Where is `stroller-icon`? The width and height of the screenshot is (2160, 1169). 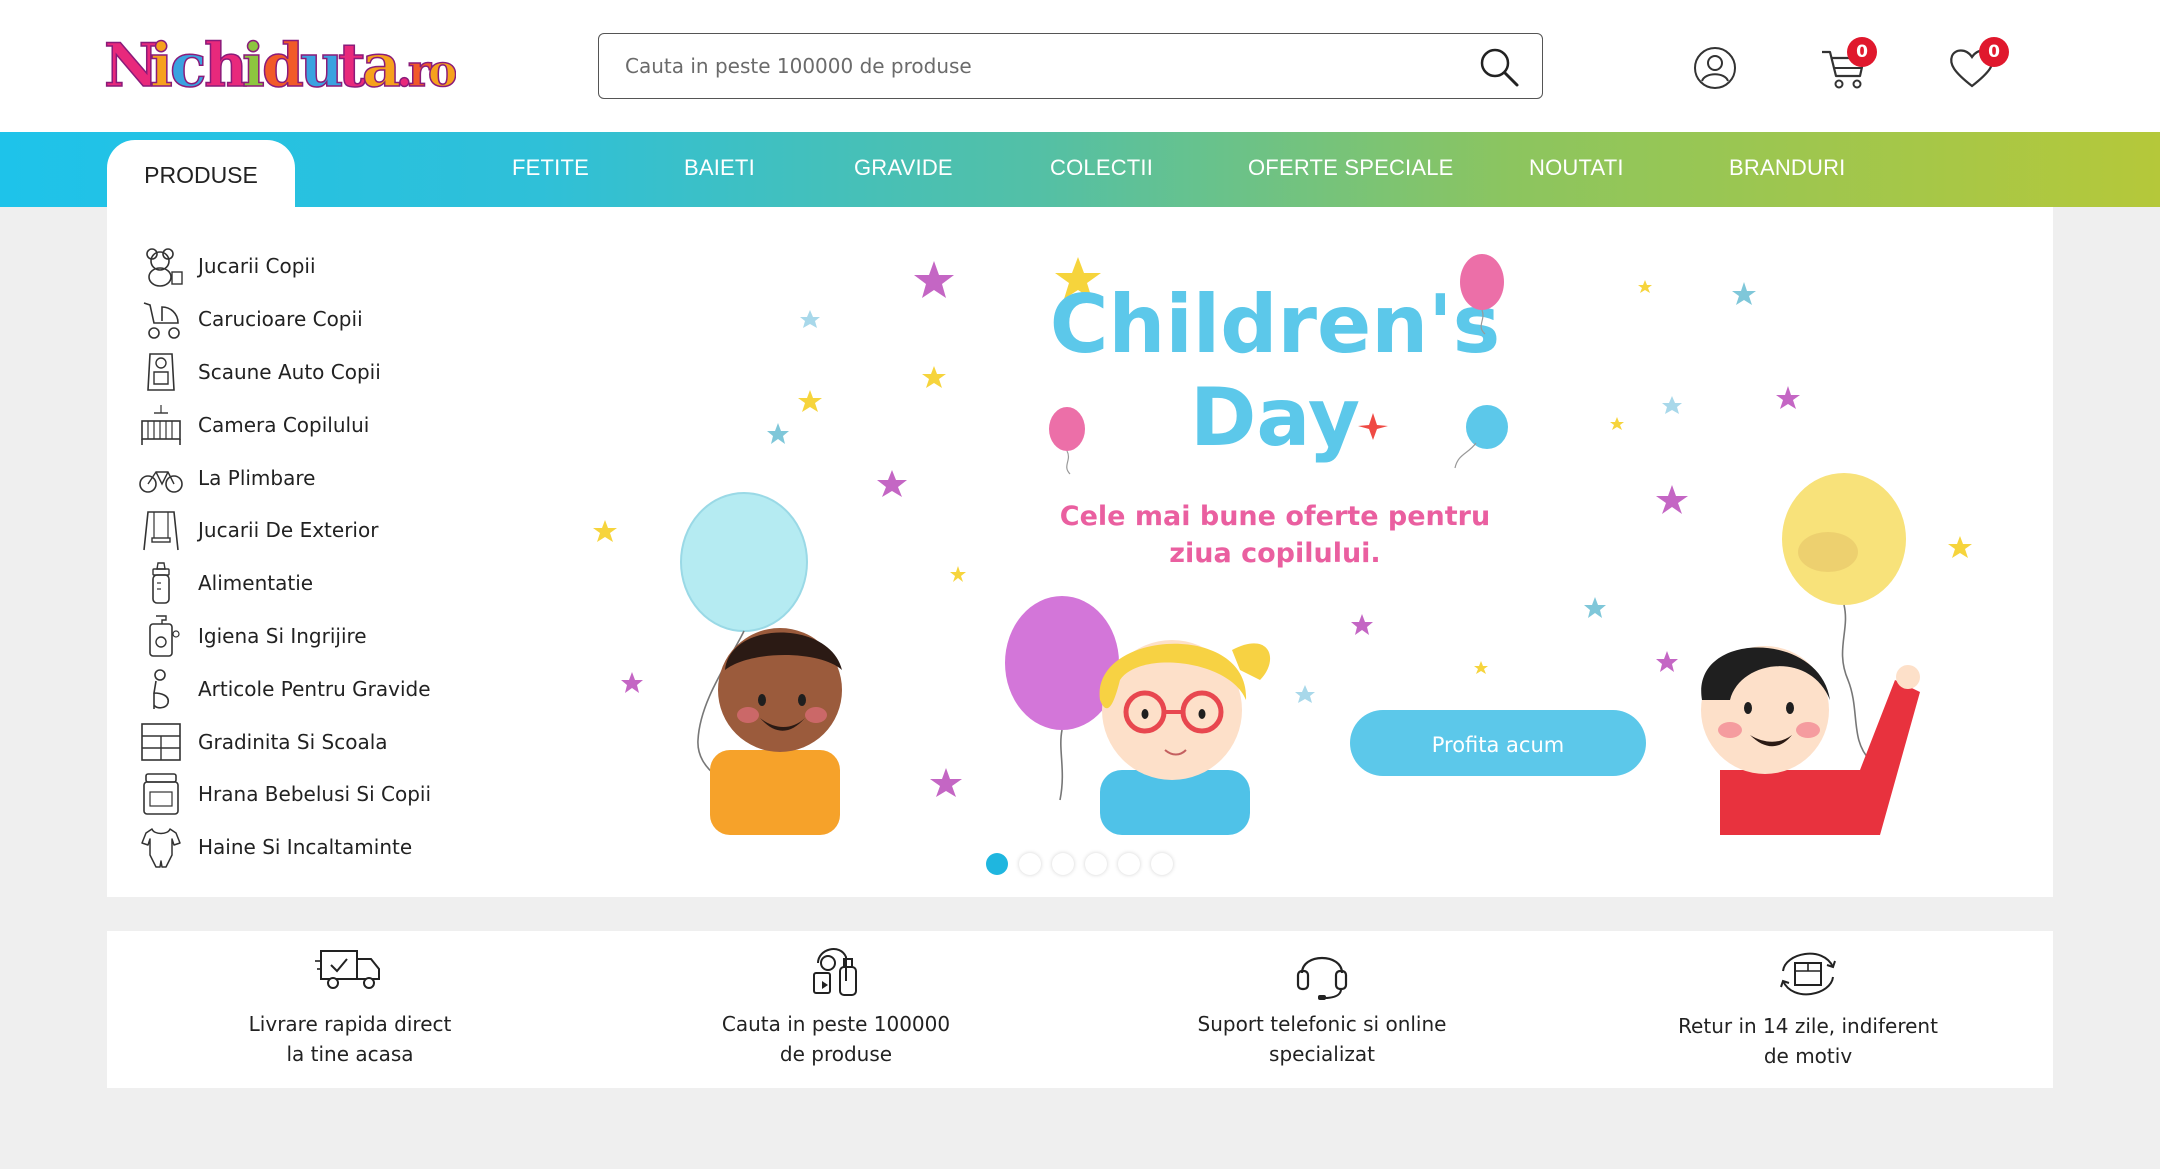 stroller-icon is located at coordinates (161, 320).